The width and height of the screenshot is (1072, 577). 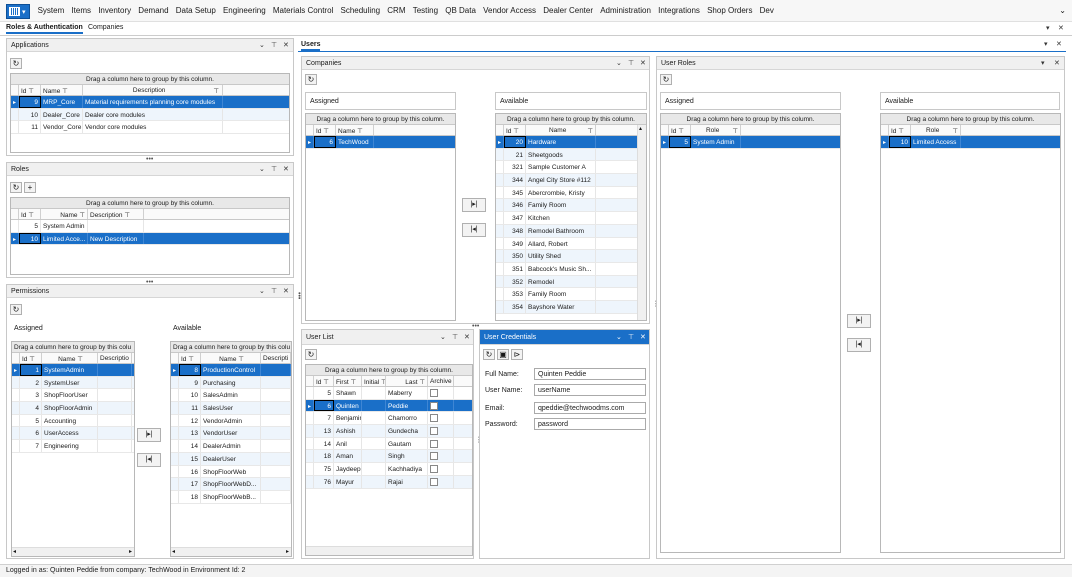 What do you see at coordinates (231, 370) in the screenshot?
I see `table-row: ▸ 8 ProductionControl` at bounding box center [231, 370].